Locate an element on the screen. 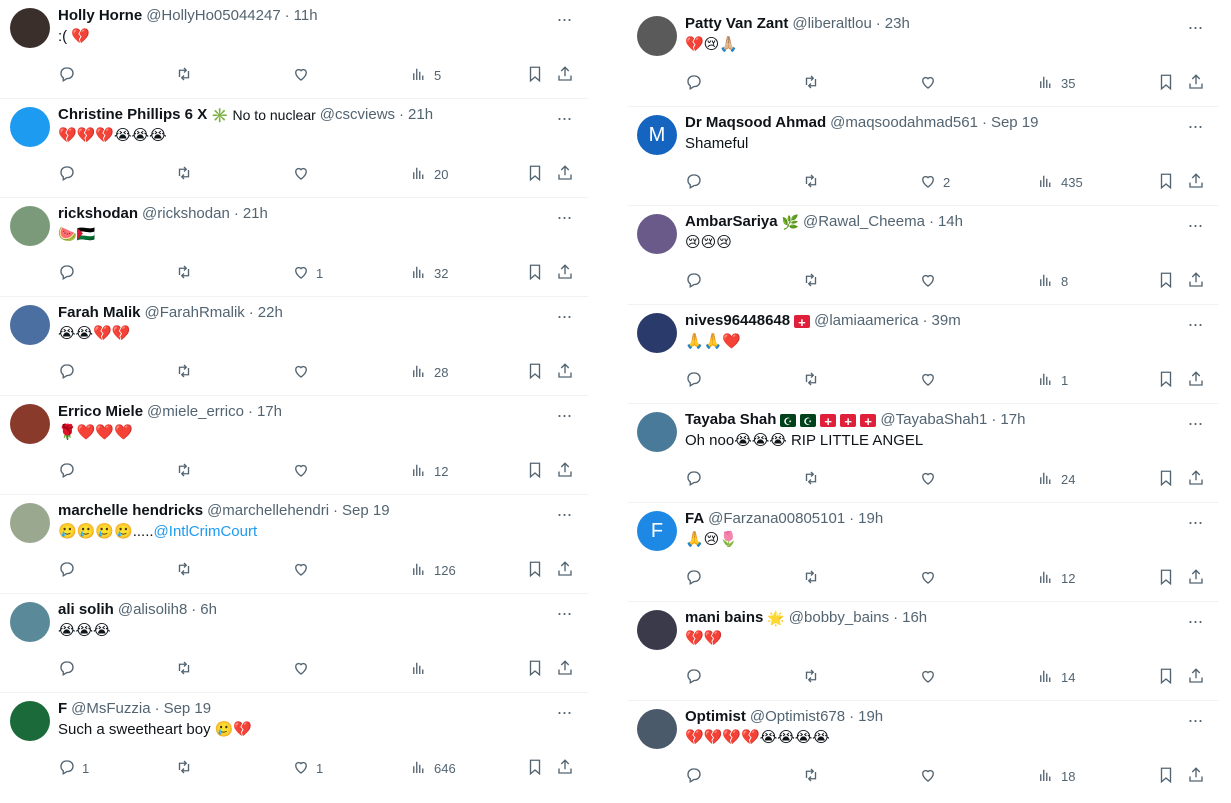 The width and height of the screenshot is (1231, 803). views-button: 12 is located at coordinates (1056, 578).